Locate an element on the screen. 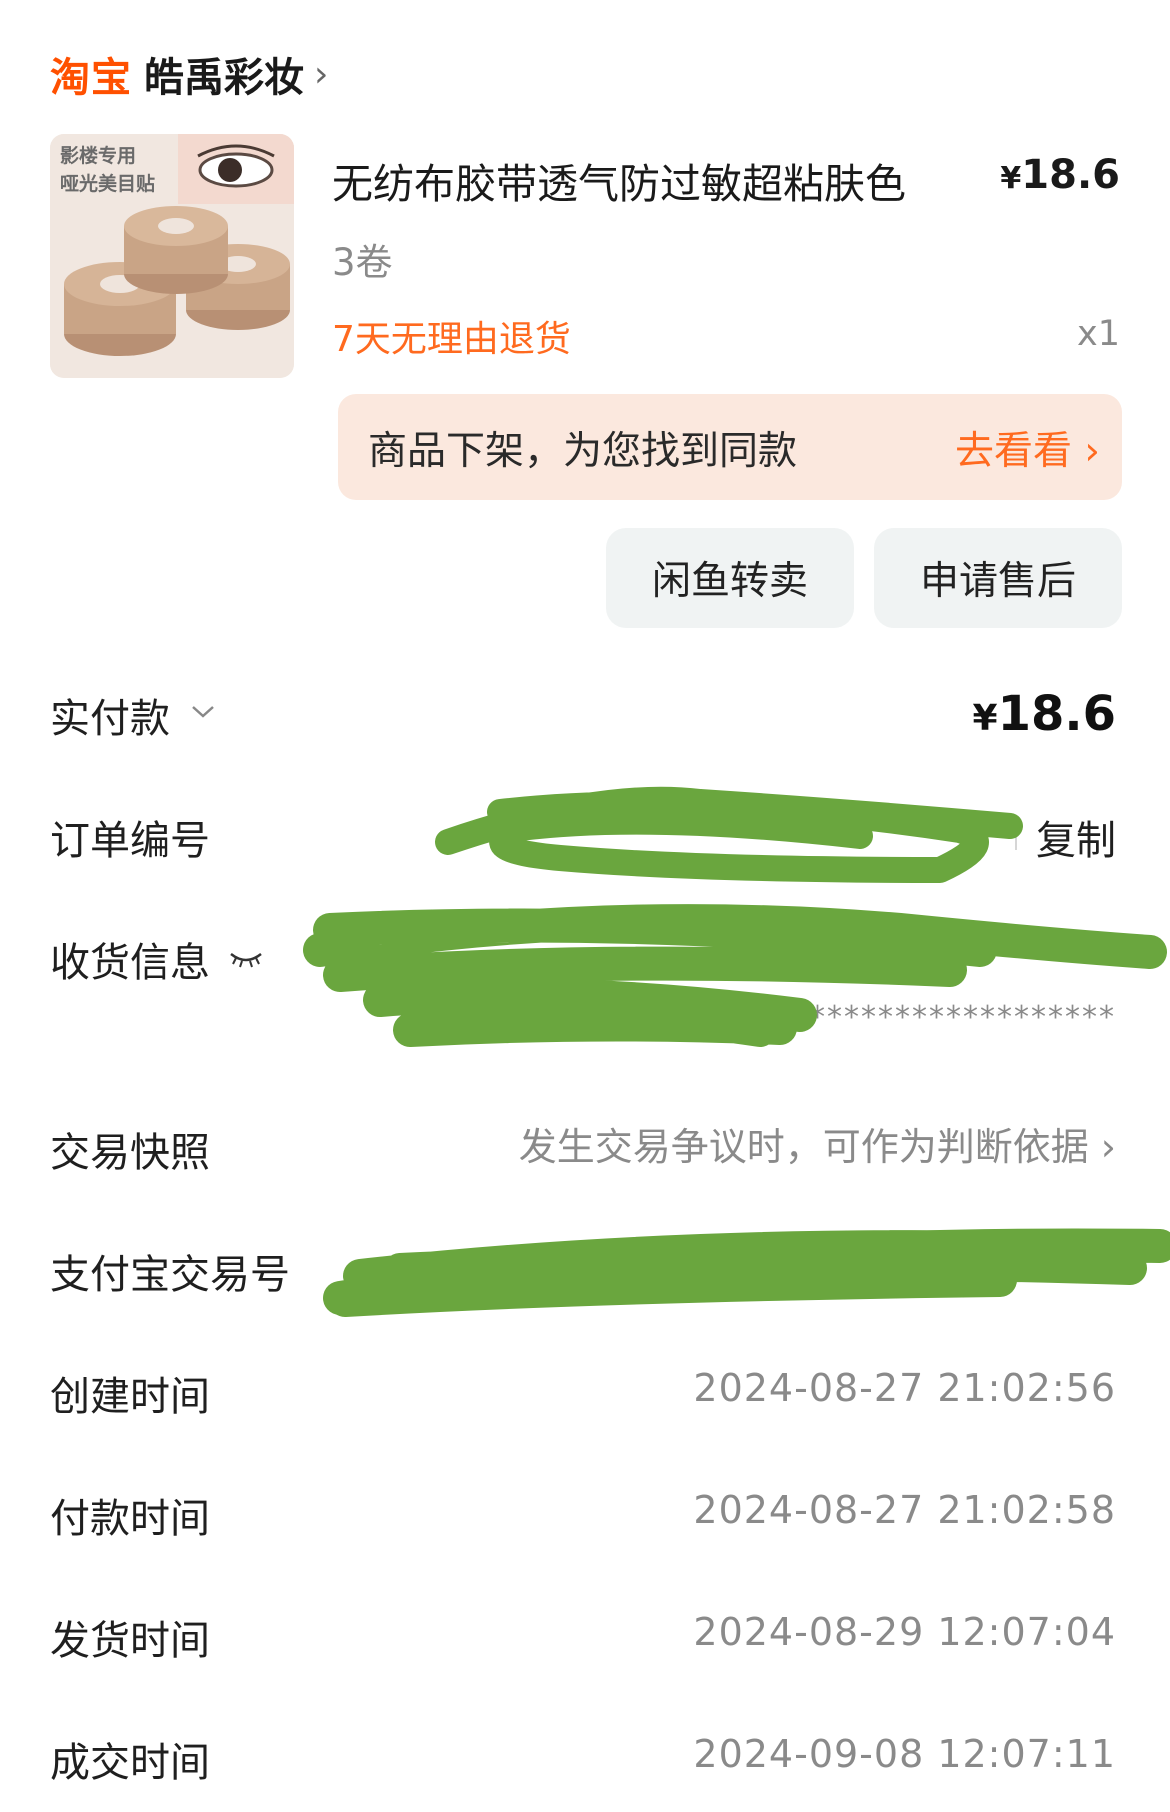 This screenshot has height=1812, width=1170. shop-header: 淘宝 皓禹彩妆 › is located at coordinates (189, 74).